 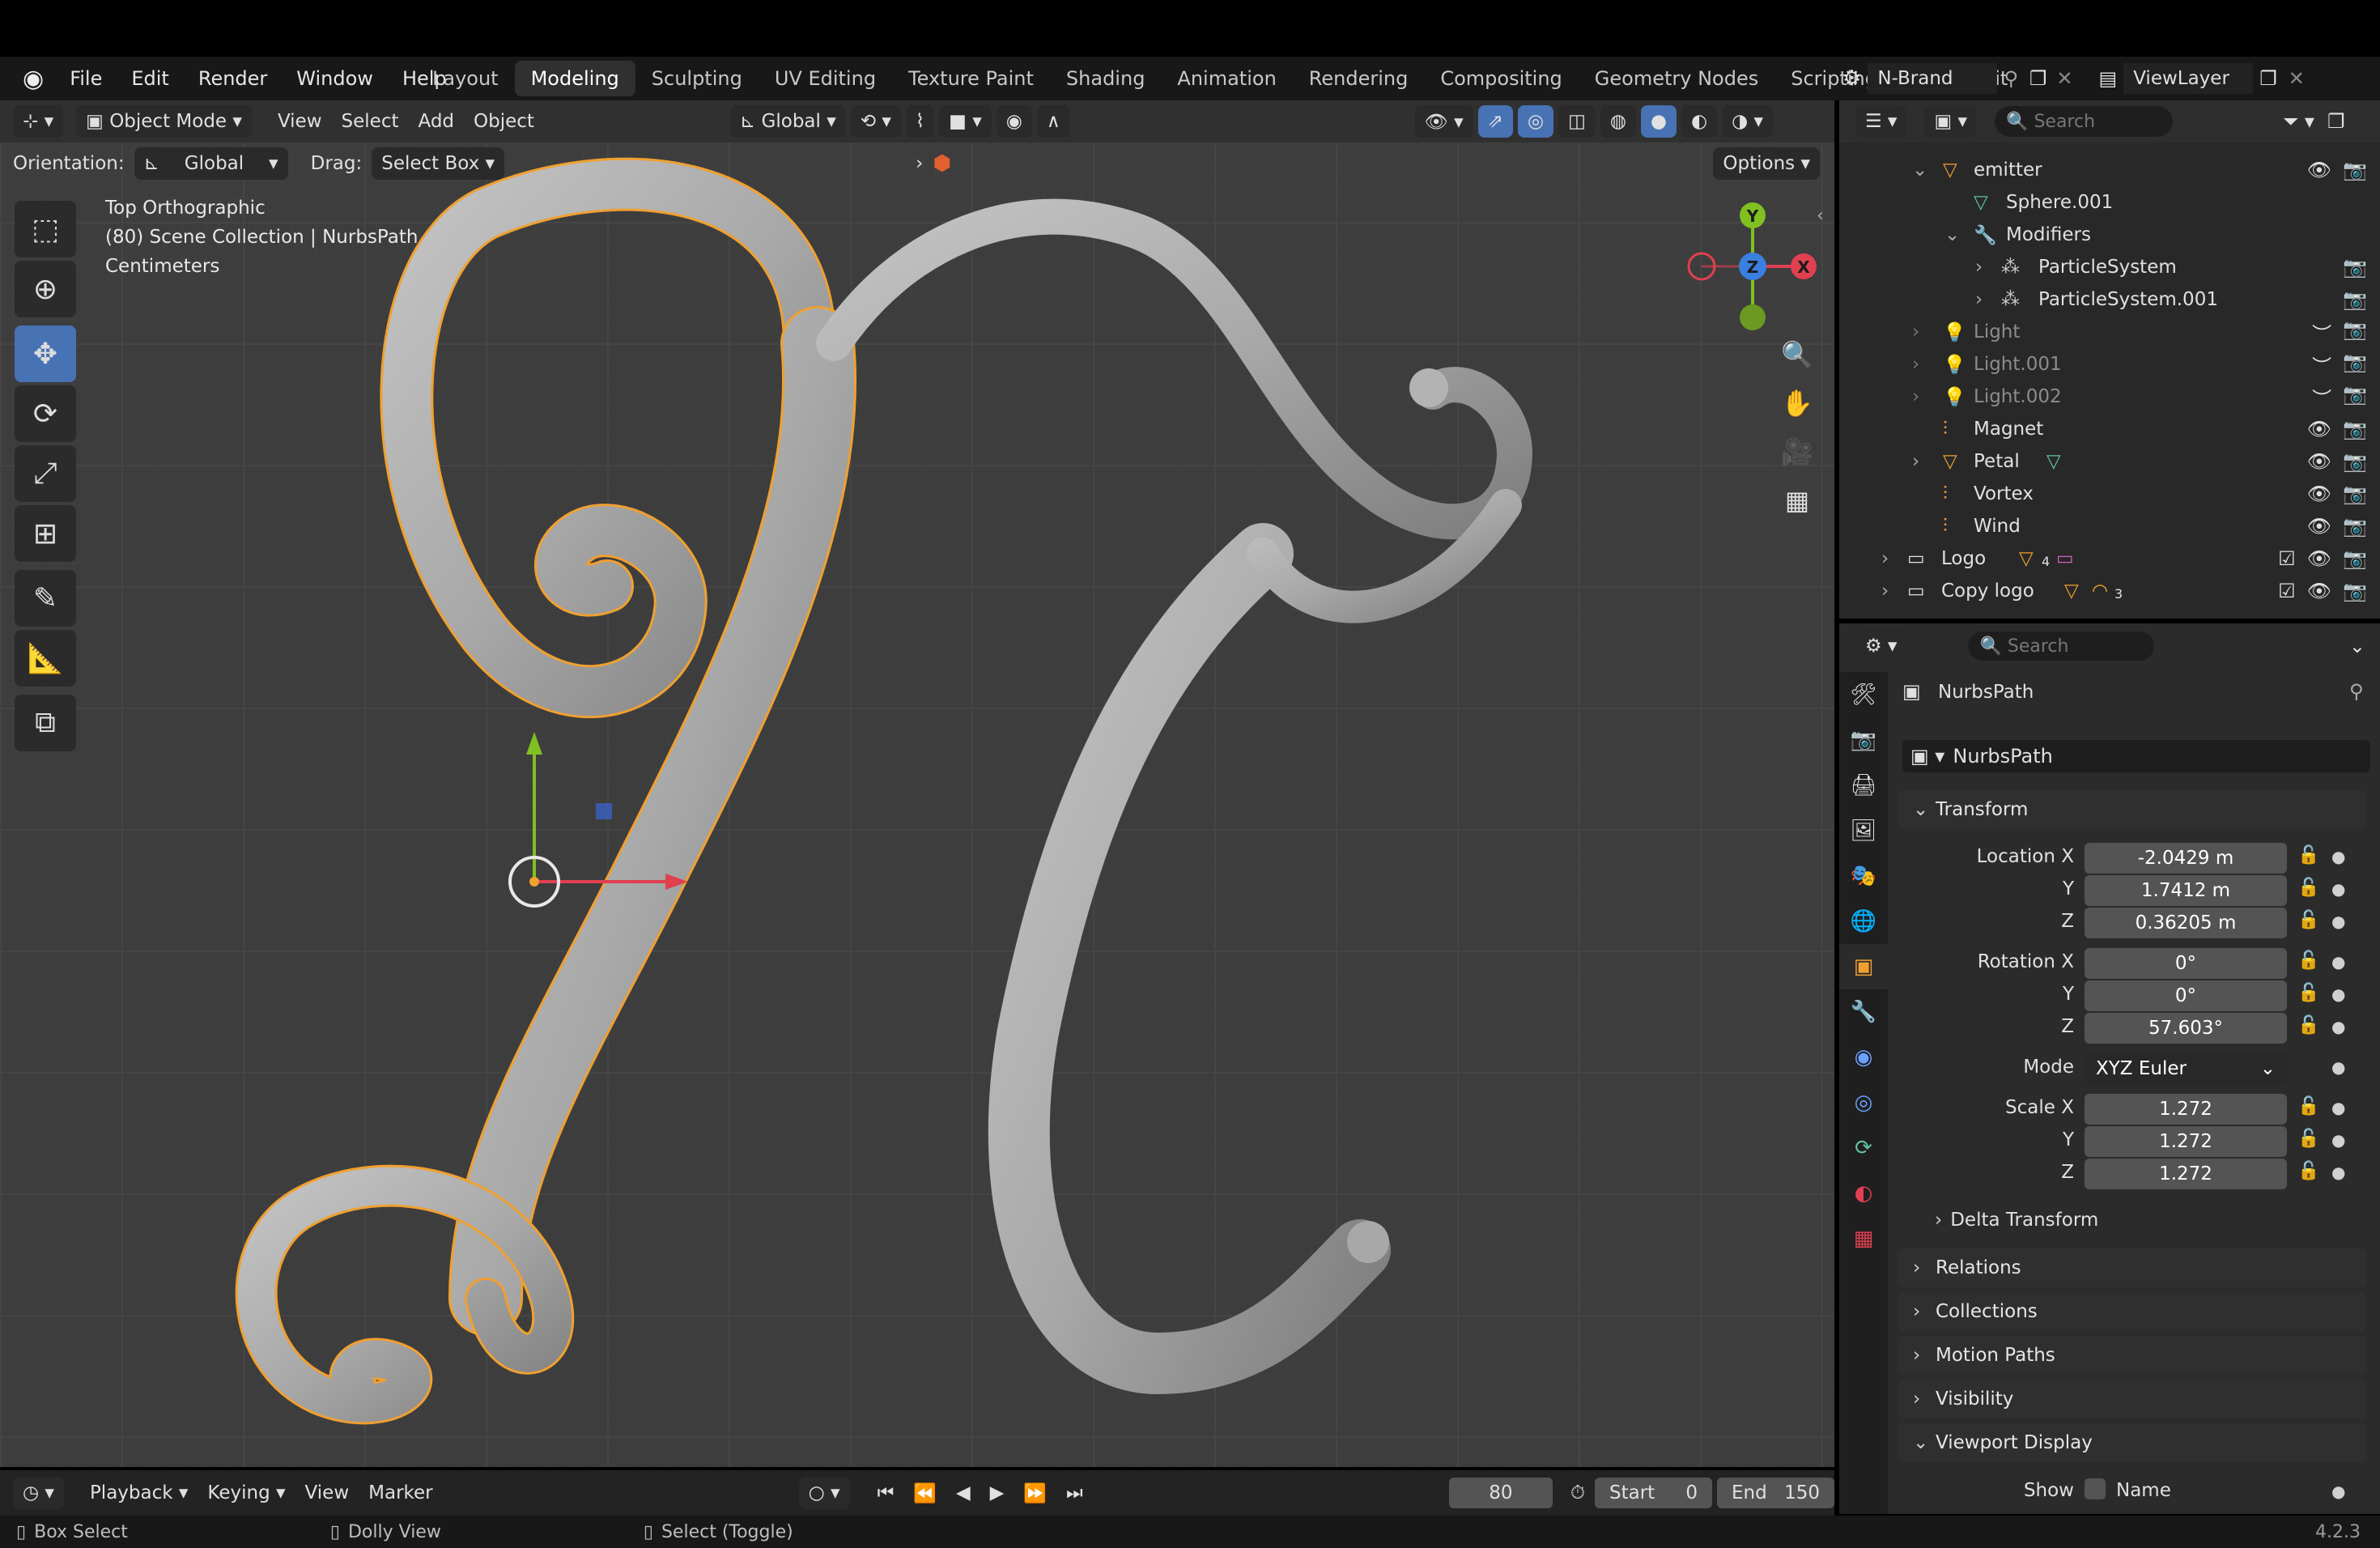 What do you see at coordinates (335, 79) in the screenshot?
I see `menu-window: Window` at bounding box center [335, 79].